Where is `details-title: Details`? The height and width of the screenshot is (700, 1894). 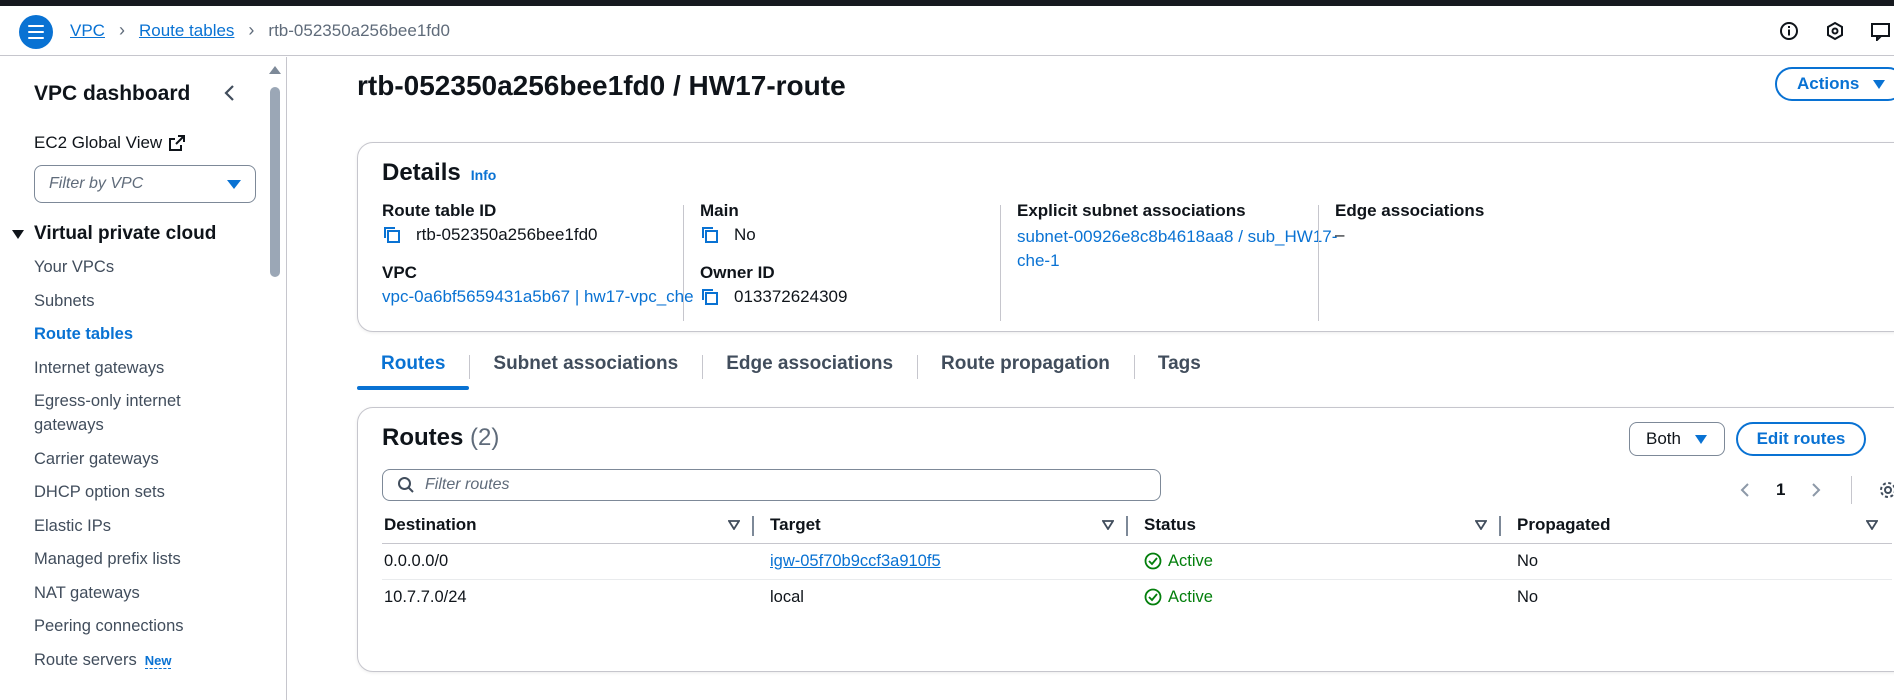
details-title: Details is located at coordinates (421, 172).